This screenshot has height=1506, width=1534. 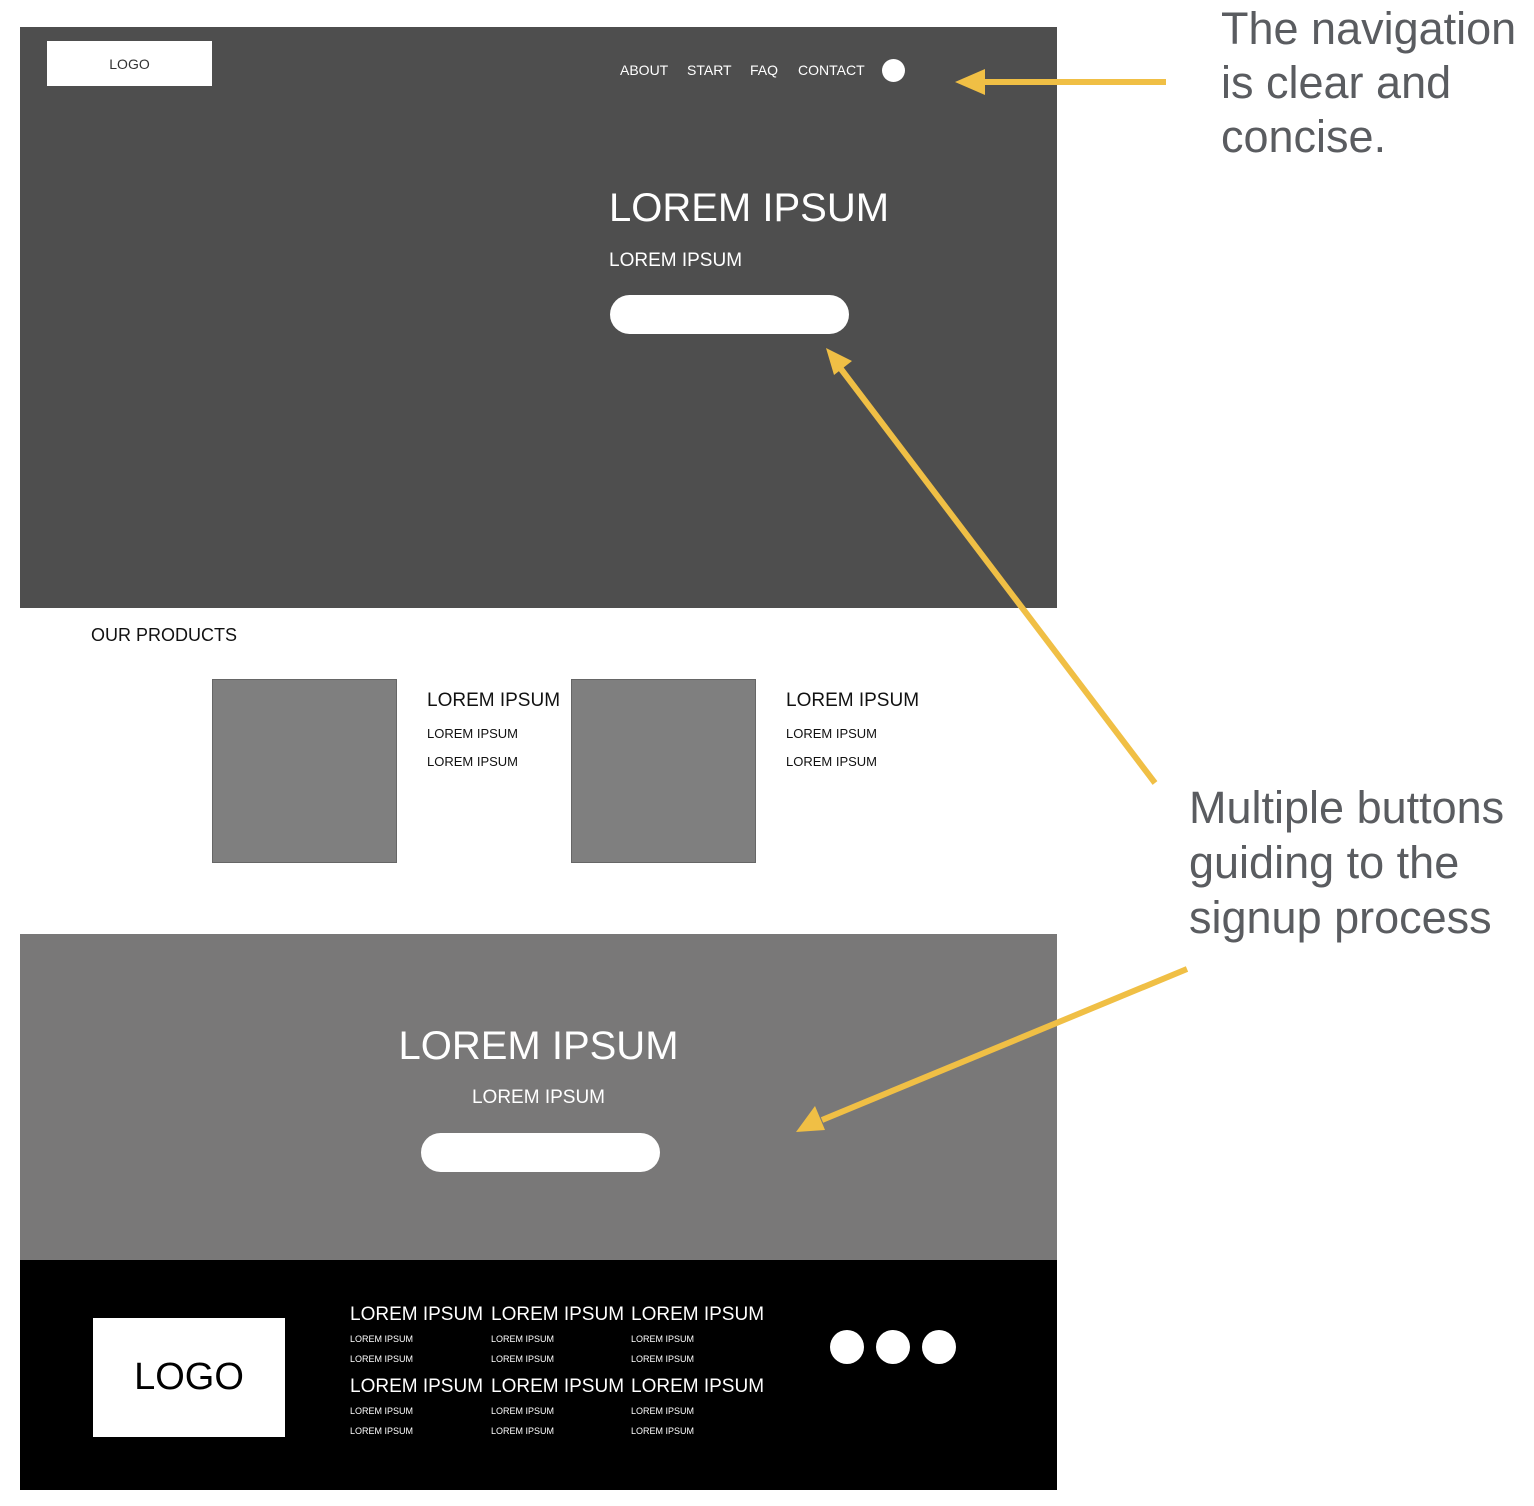 I want to click on cta-subtitle: LOREM IPSUM, so click(x=538, y=1097).